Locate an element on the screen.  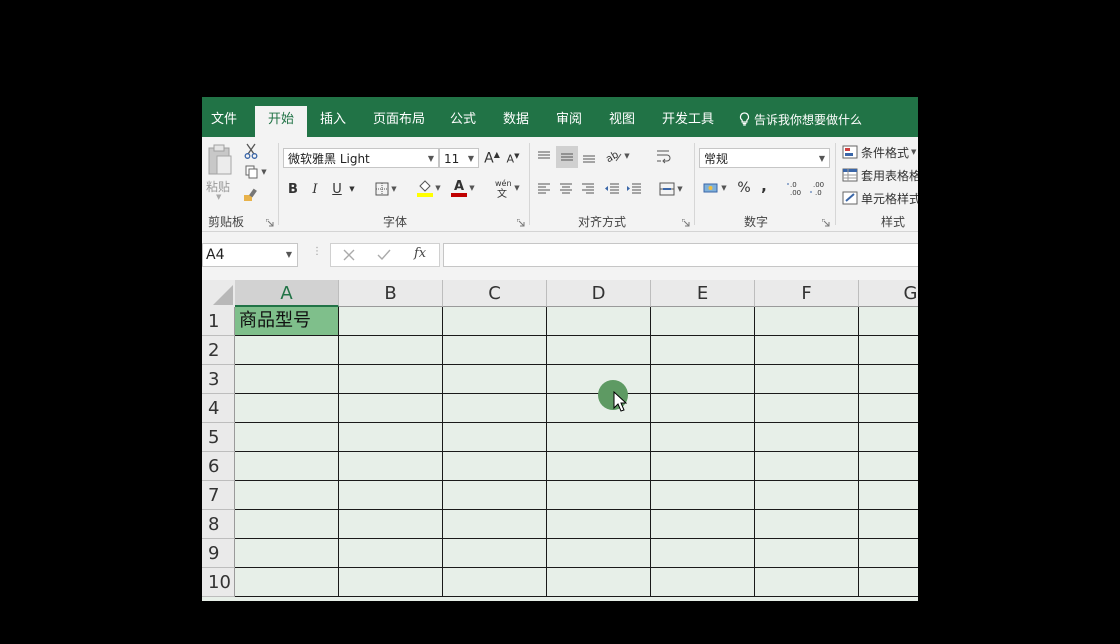
number-launcher-icon is located at coordinates (826, 223).